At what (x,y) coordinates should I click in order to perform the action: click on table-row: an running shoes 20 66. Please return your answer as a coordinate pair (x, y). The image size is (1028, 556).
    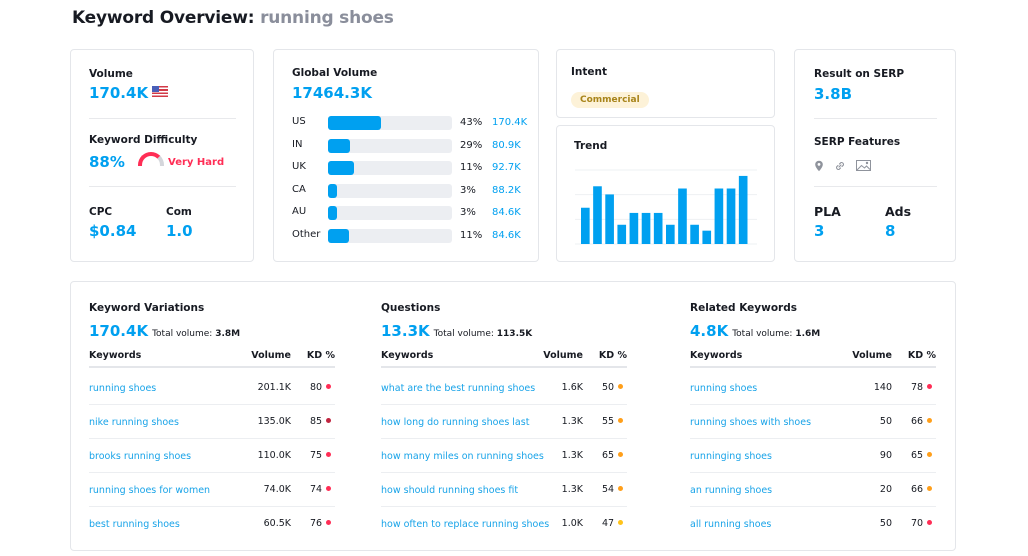
    Looking at the image, I should click on (813, 490).